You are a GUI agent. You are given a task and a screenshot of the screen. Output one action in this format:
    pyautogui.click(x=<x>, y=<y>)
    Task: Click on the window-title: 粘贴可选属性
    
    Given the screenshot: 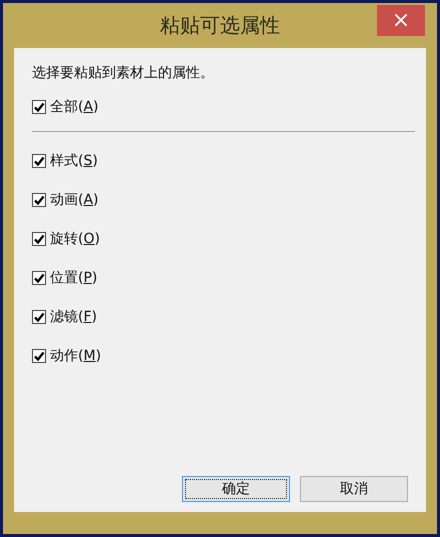 What is the action you would take?
    pyautogui.click(x=220, y=25)
    